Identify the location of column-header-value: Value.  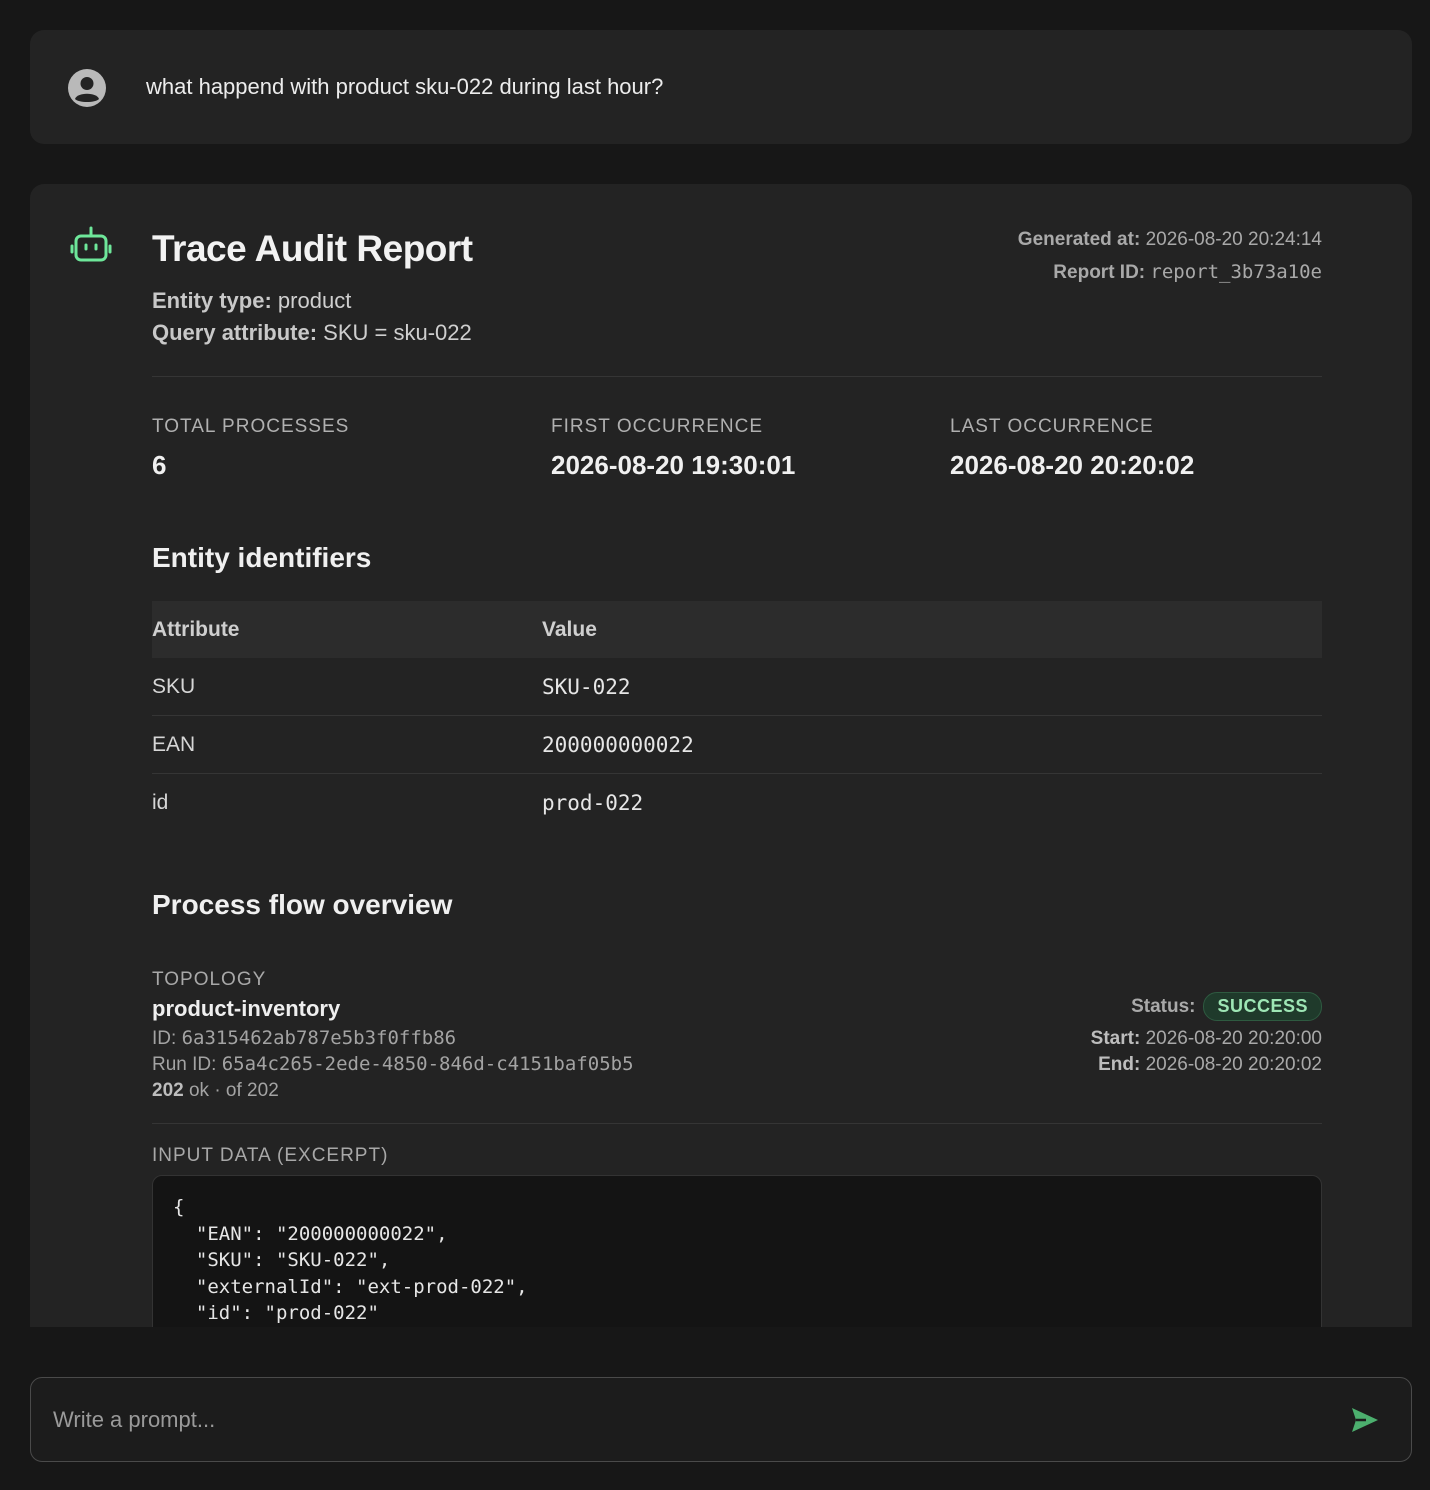
(569, 629).